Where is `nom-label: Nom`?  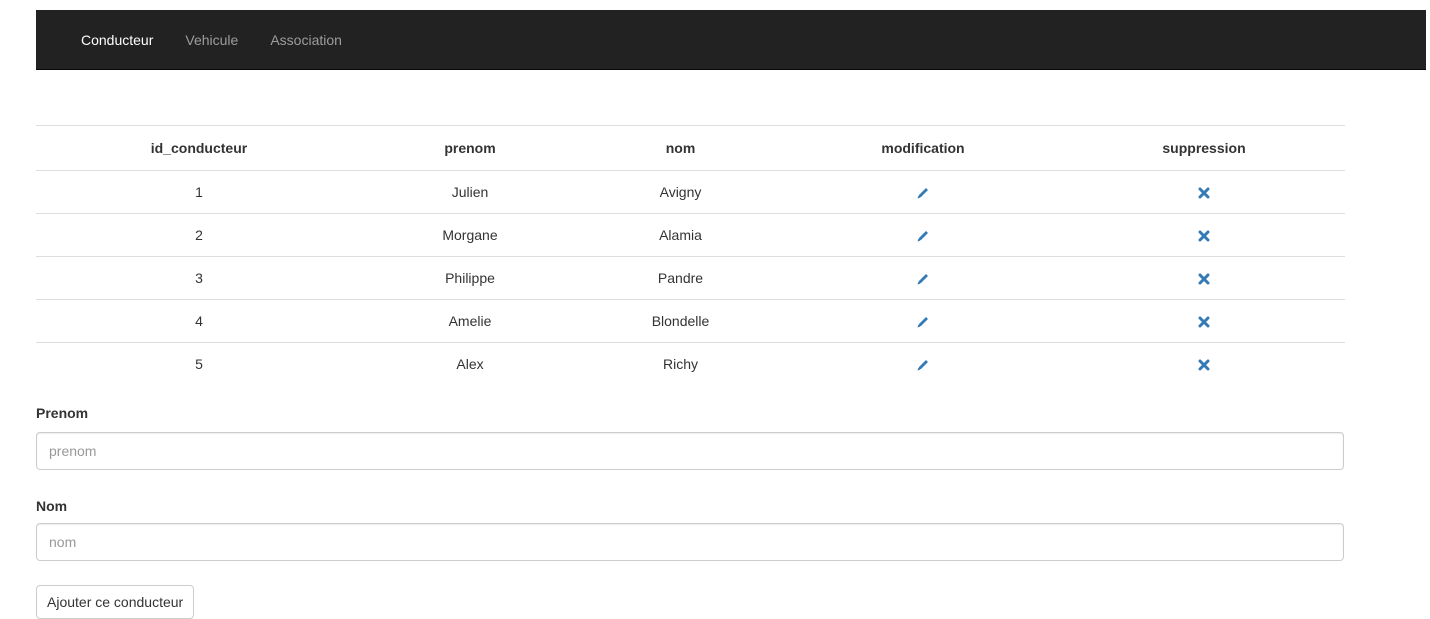 nom-label: Nom is located at coordinates (52, 506).